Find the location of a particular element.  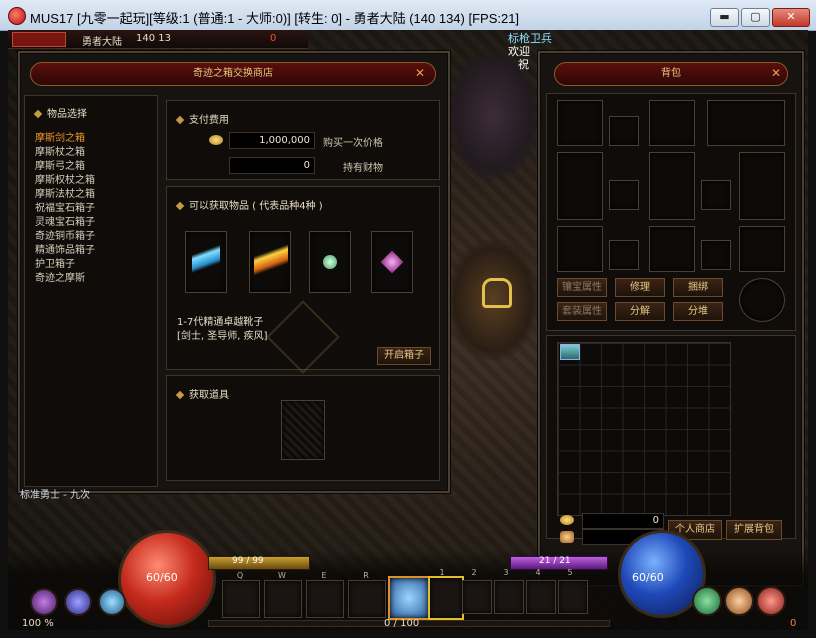

acquire-section: 获取道具 is located at coordinates (303, 428).